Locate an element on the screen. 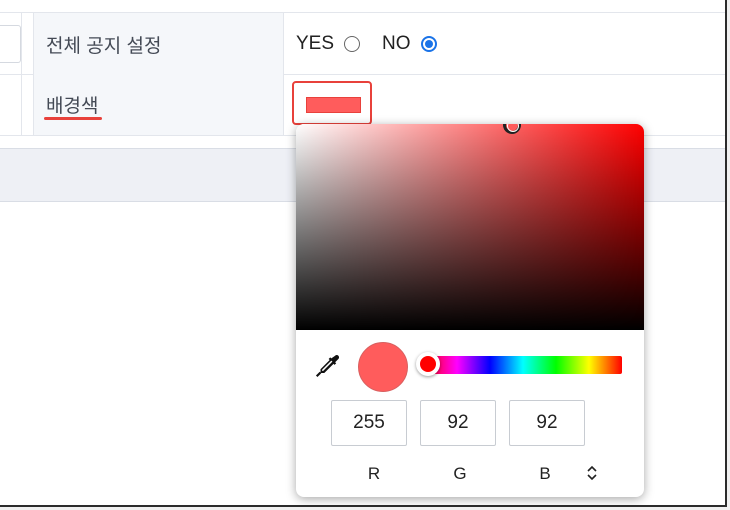 This screenshot has height=510, width=730. notice-setting-row: 전체 공지 설정 YES NO is located at coordinates (362, 43).